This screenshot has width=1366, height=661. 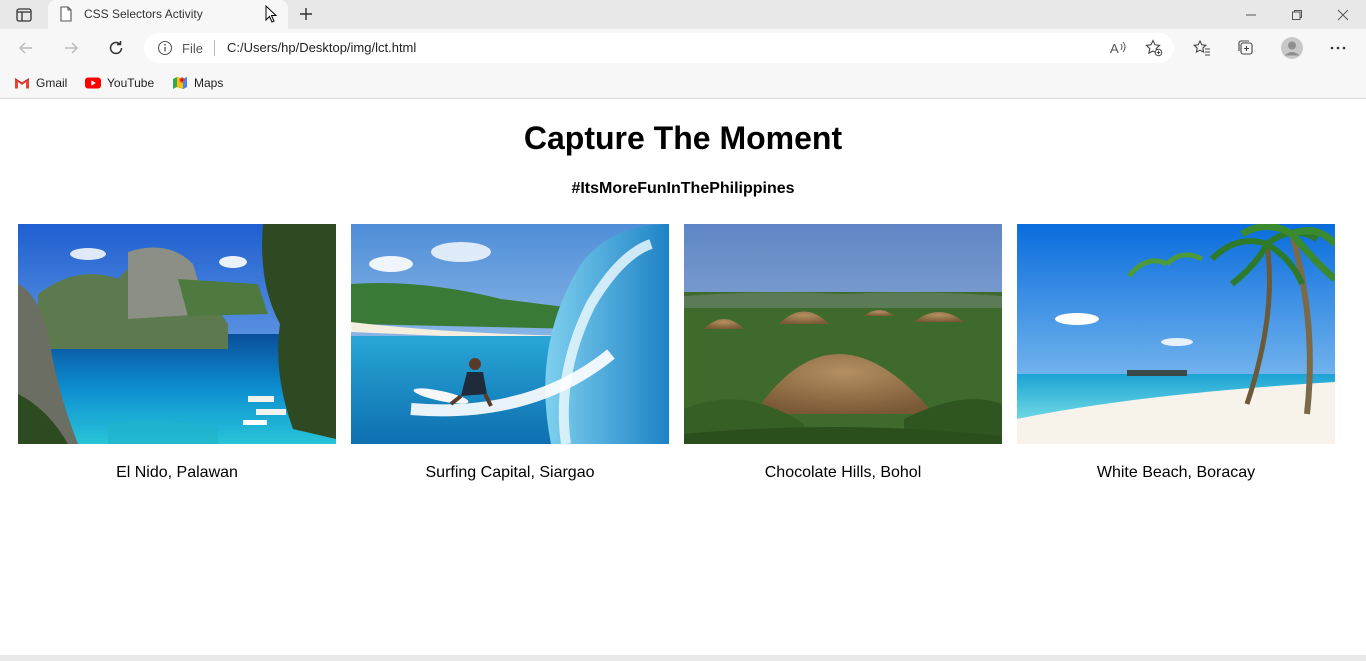 I want to click on read-aloud-icon: A, so click(x=1118, y=48).